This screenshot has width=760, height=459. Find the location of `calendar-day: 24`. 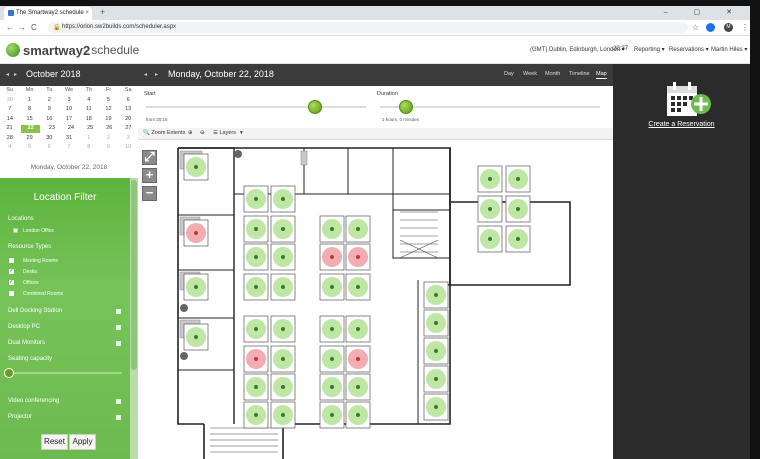

calendar-day: 24 is located at coordinates (70, 129).